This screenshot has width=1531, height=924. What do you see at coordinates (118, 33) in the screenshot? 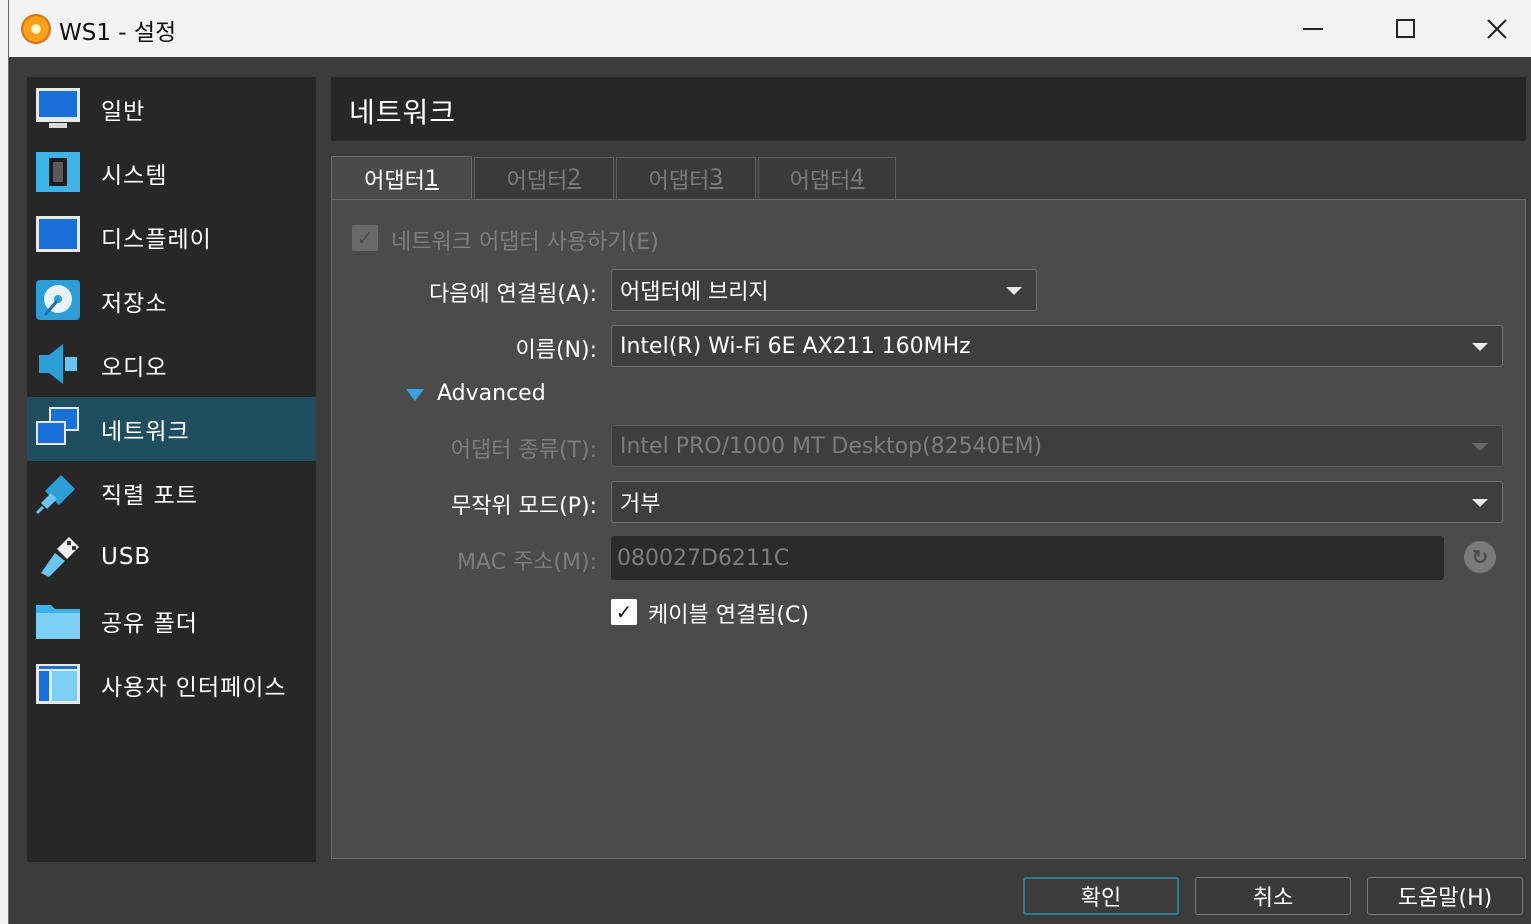
I see `window-title: WS1 - 설정` at bounding box center [118, 33].